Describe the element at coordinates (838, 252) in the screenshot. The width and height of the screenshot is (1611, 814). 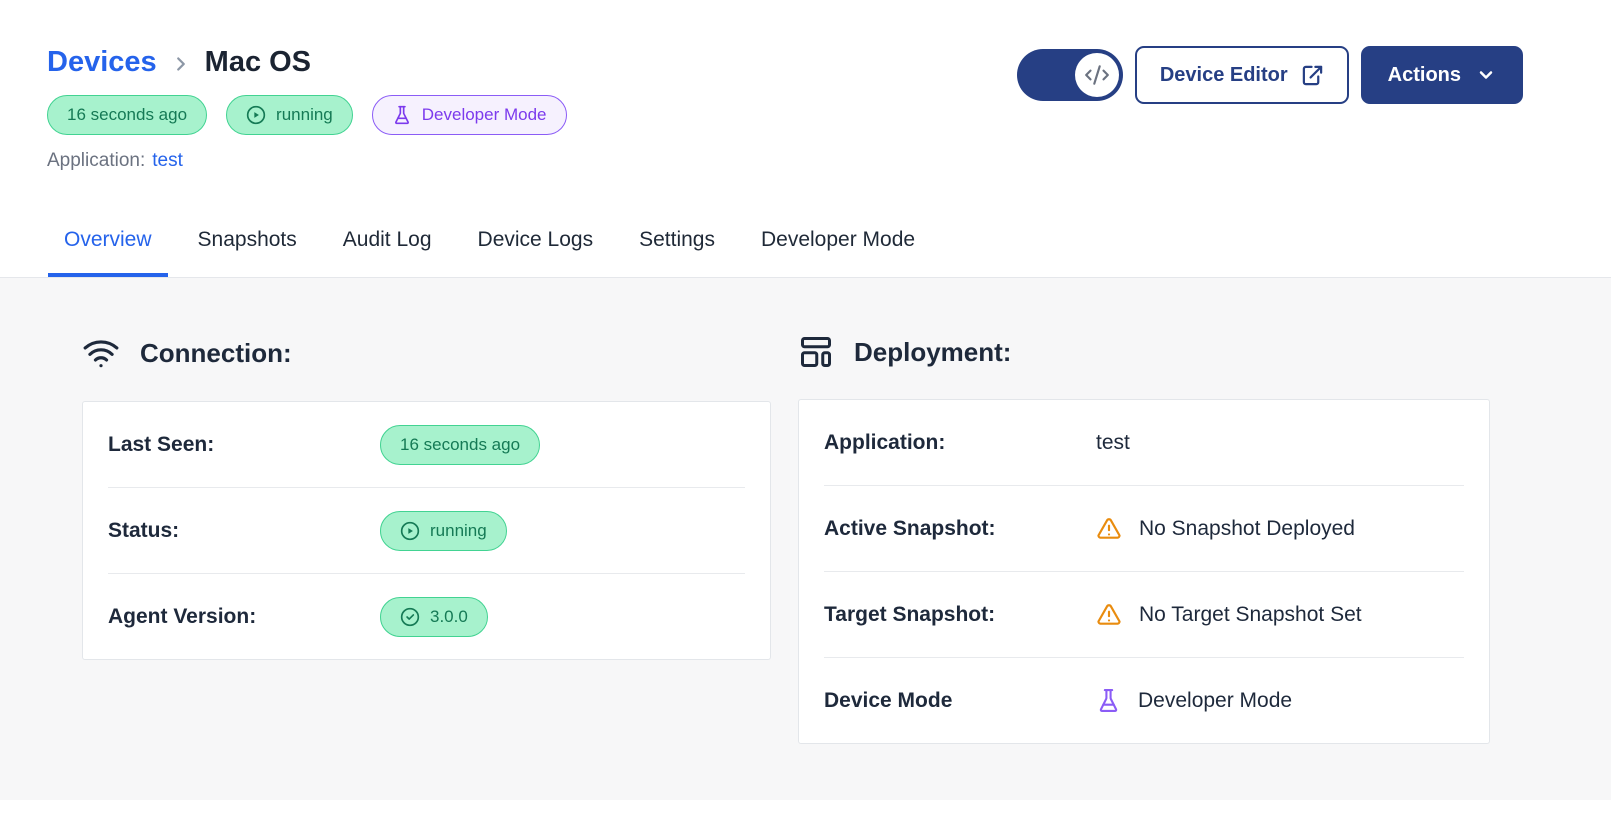
I see `tab-developer-mode: Developer Mode` at that location.